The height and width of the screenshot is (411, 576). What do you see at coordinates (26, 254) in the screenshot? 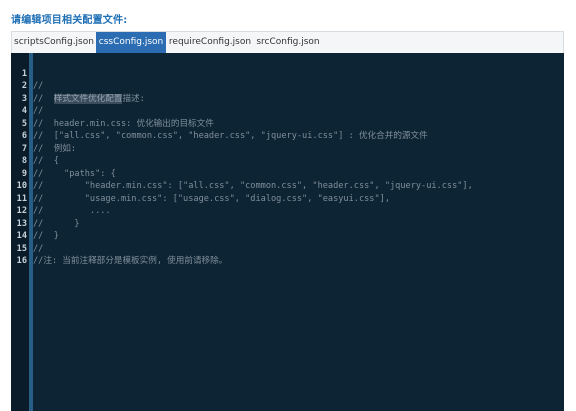
I see `code-line: 16` at bounding box center [26, 254].